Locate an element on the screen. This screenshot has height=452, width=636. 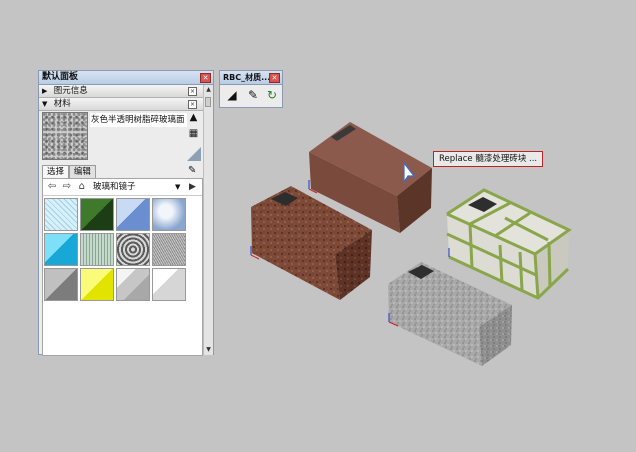
home-icon: ⌂ is located at coordinates (82, 187).